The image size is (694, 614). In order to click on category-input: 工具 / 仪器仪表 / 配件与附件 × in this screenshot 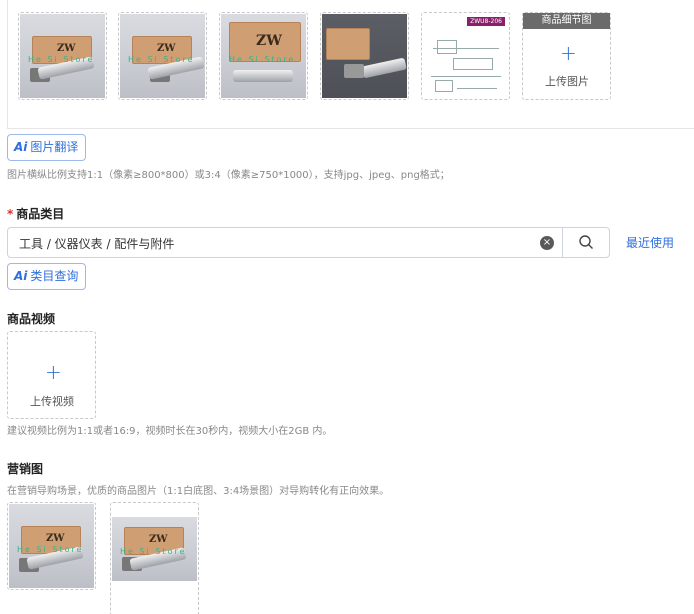, I will do `click(308, 242)`.